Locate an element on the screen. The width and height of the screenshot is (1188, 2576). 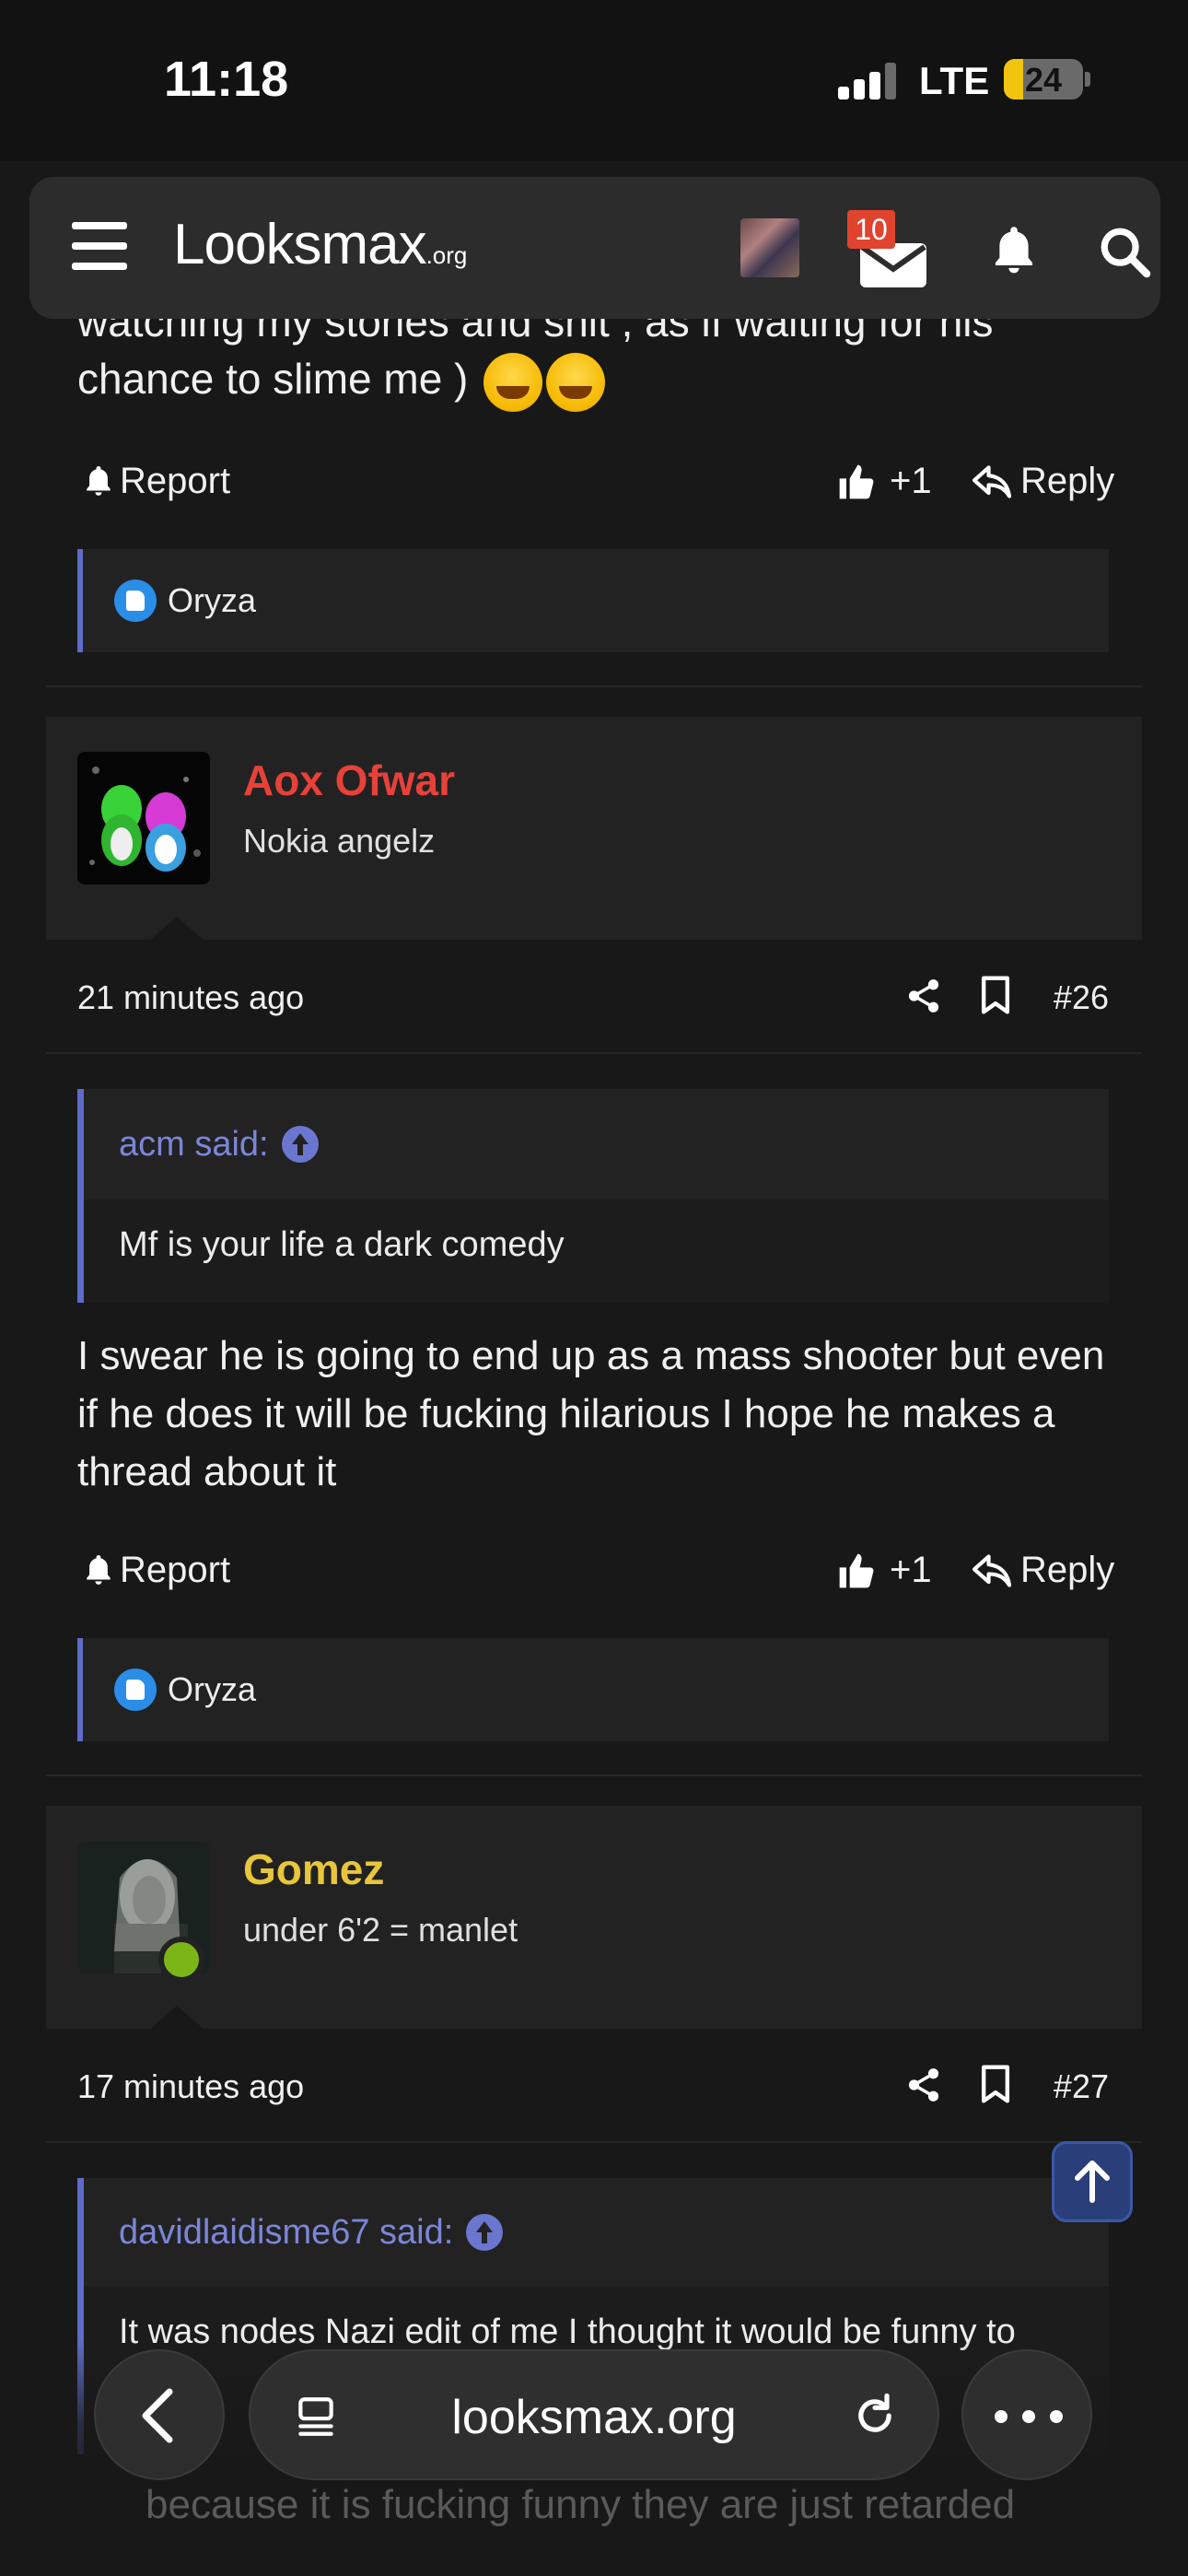
logo-suffix: .org is located at coordinates (446, 255).